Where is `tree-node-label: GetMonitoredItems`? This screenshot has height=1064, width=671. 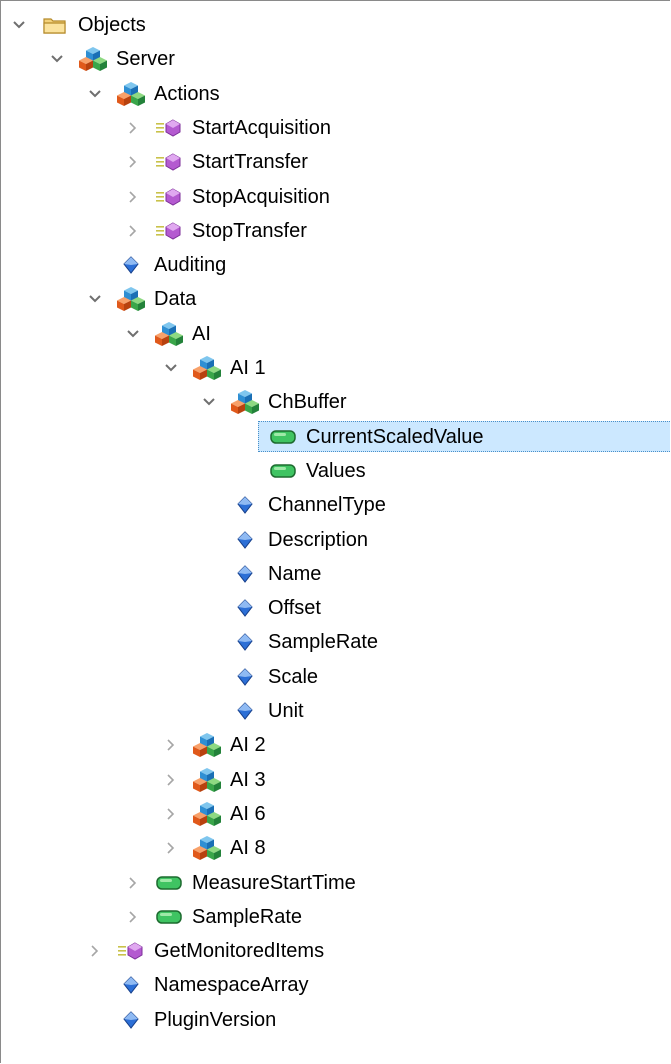
tree-node-label: GetMonitoredItems is located at coordinates (239, 951).